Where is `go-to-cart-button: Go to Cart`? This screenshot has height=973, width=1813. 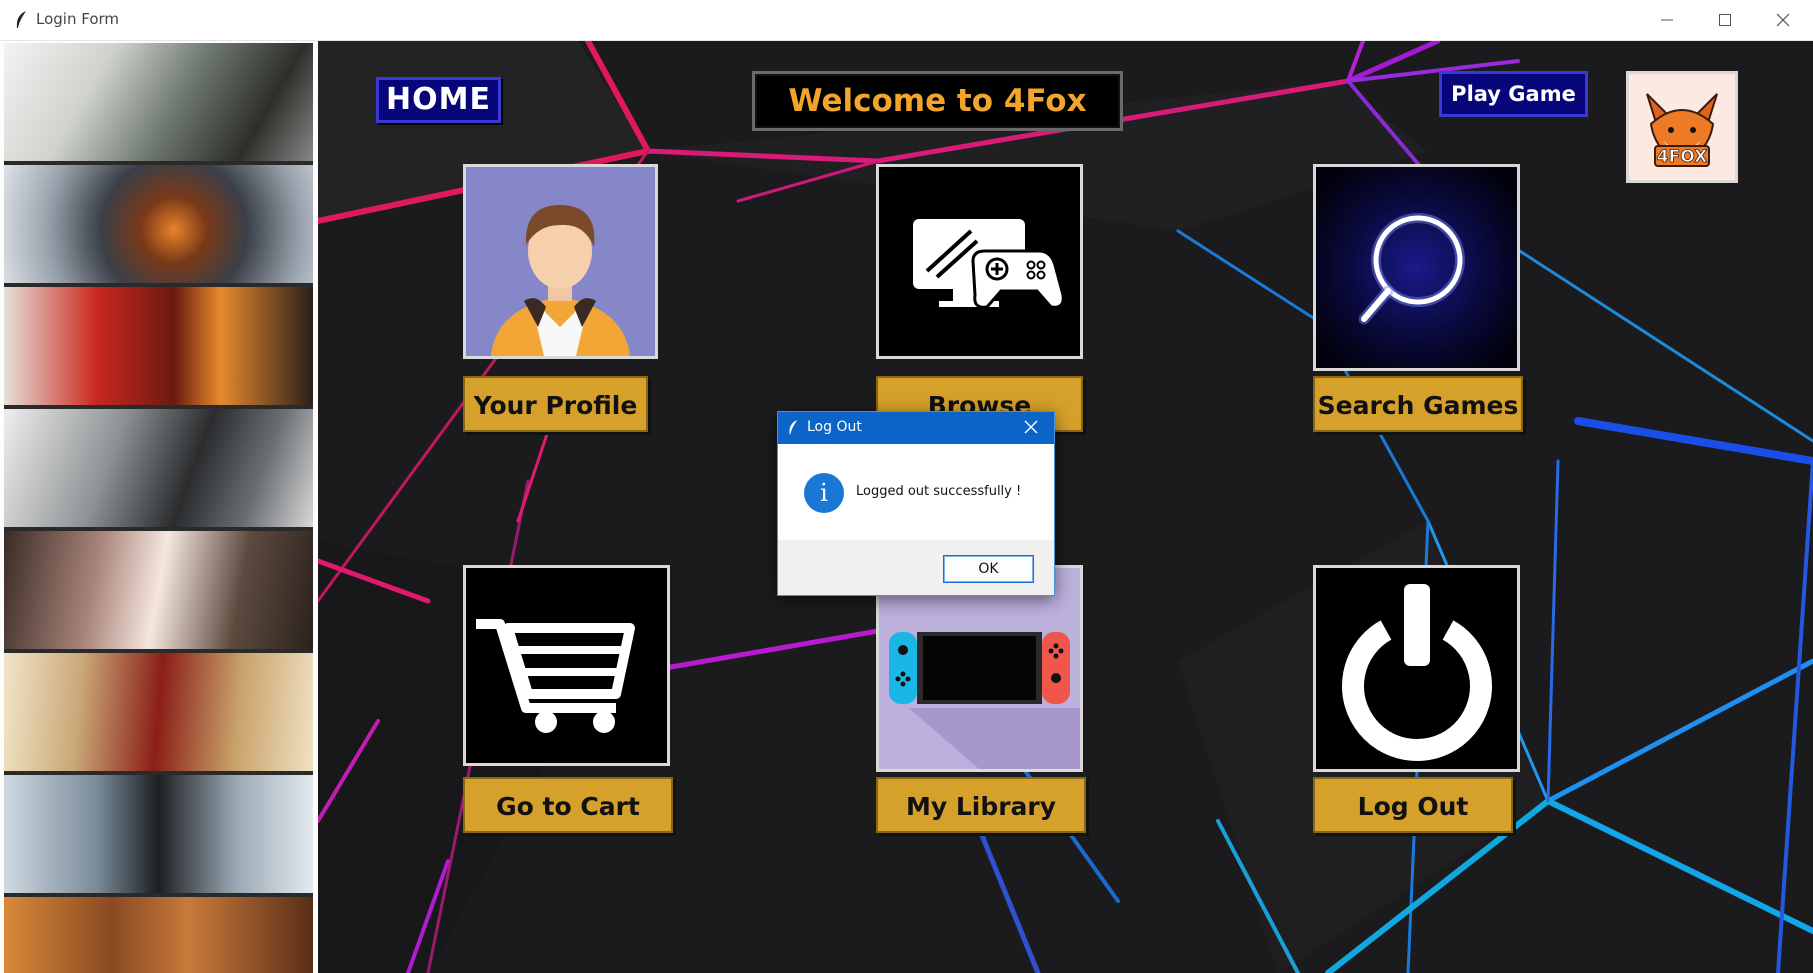
go-to-cart-button: Go to Cart is located at coordinates (568, 805).